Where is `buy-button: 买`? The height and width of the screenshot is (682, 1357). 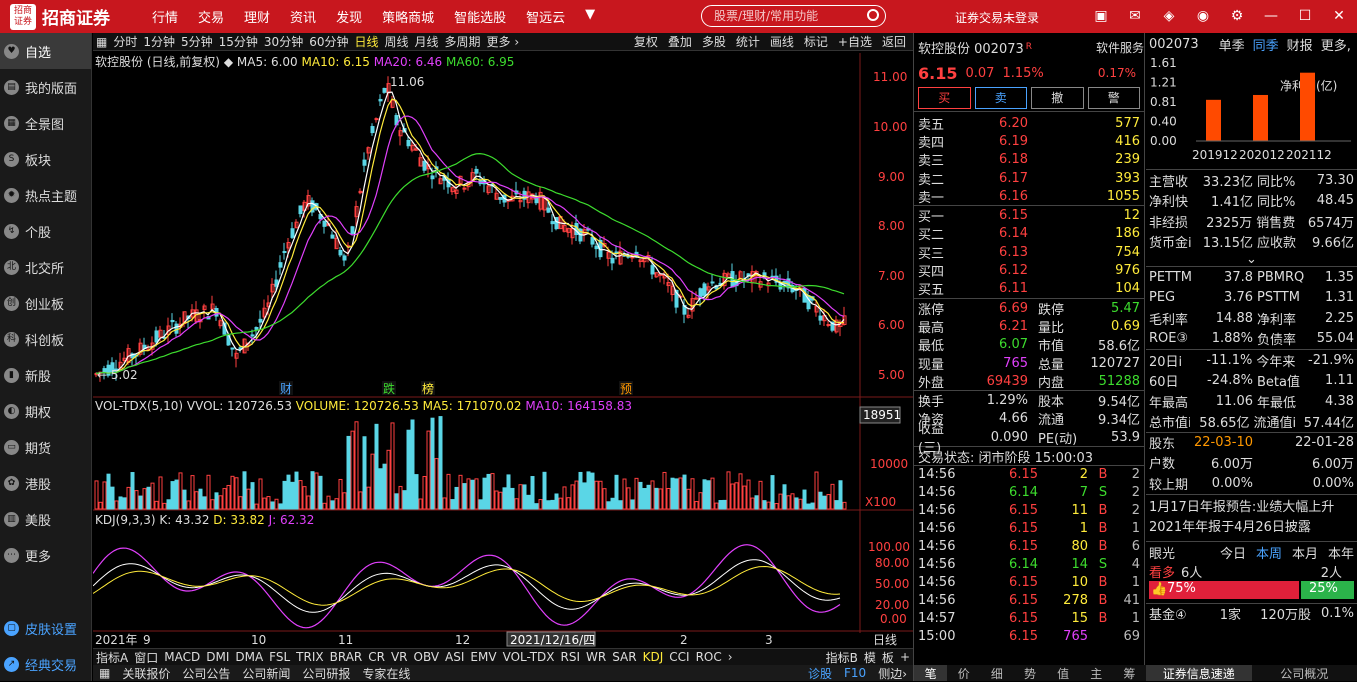 buy-button: 买 is located at coordinates (944, 98).